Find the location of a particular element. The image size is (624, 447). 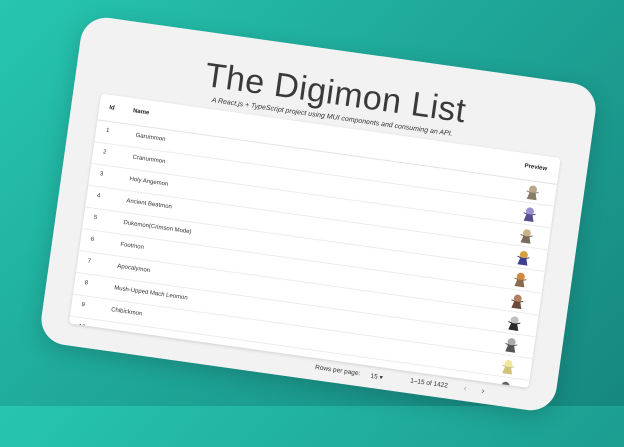

column-header-id: Id is located at coordinates (112, 108).